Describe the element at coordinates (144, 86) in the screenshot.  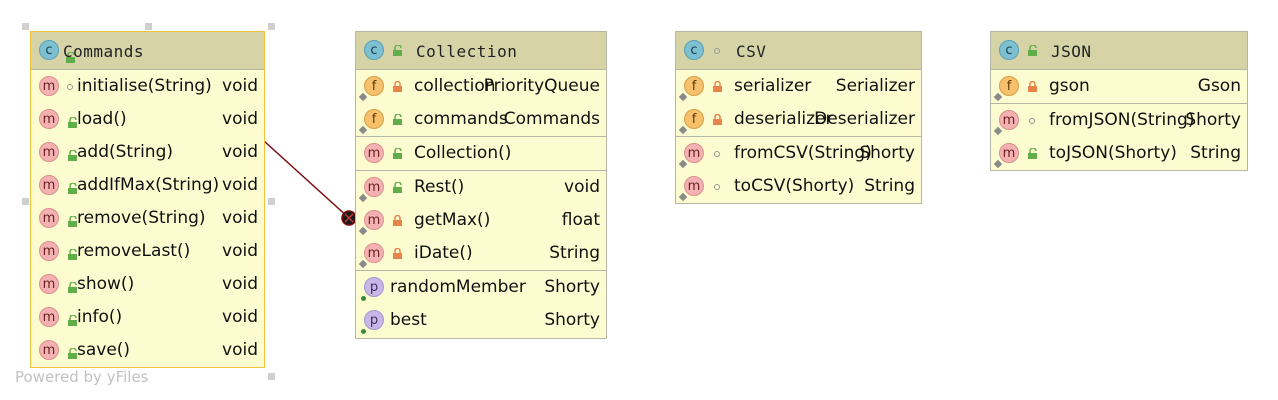
I see `method-name: initialise(String)` at that location.